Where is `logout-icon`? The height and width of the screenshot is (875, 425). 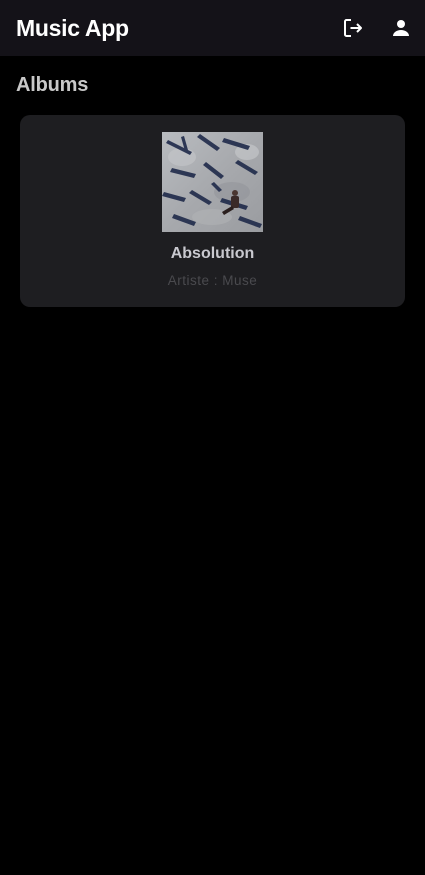 logout-icon is located at coordinates (353, 28).